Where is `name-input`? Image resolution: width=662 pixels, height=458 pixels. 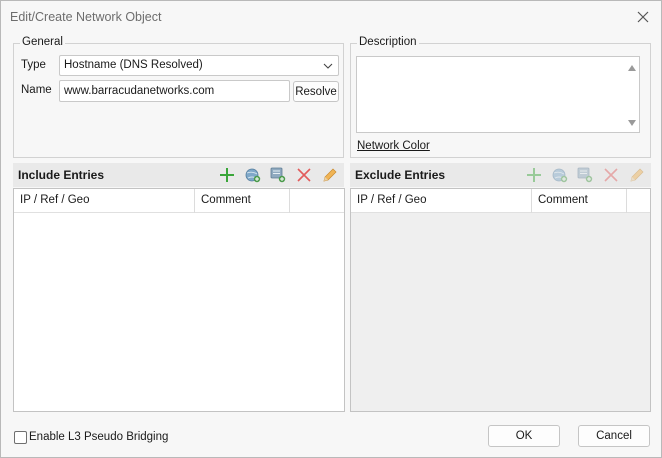
name-input is located at coordinates (174, 91).